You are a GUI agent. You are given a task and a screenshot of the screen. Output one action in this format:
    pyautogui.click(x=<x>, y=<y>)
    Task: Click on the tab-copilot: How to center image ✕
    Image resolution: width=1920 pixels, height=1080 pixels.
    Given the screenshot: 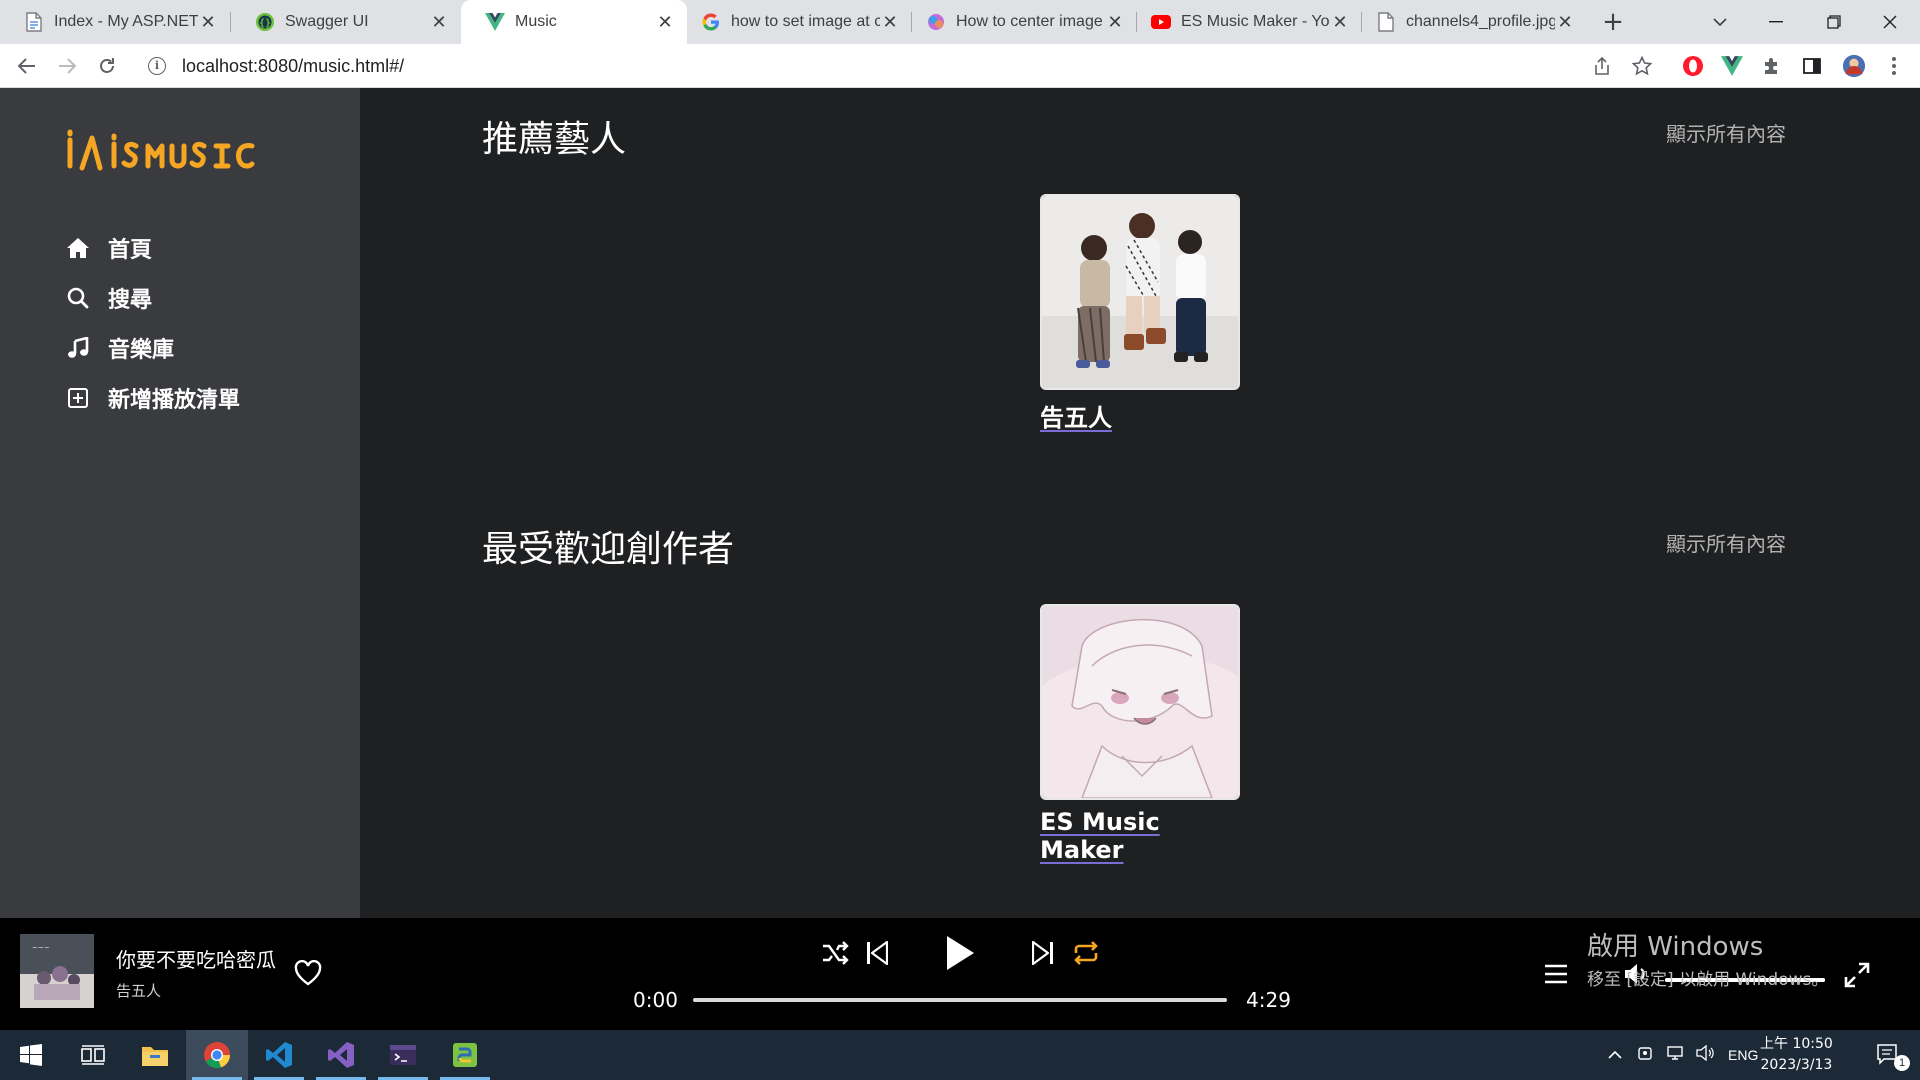 What is the action you would take?
    pyautogui.click(x=1024, y=22)
    